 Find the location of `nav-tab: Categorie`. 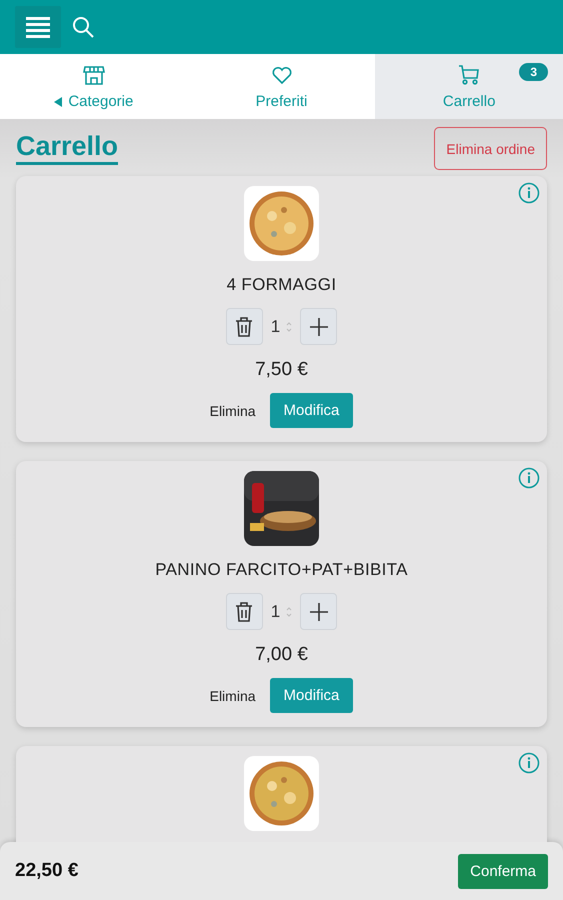

nav-tab: Categorie is located at coordinates (94, 86).